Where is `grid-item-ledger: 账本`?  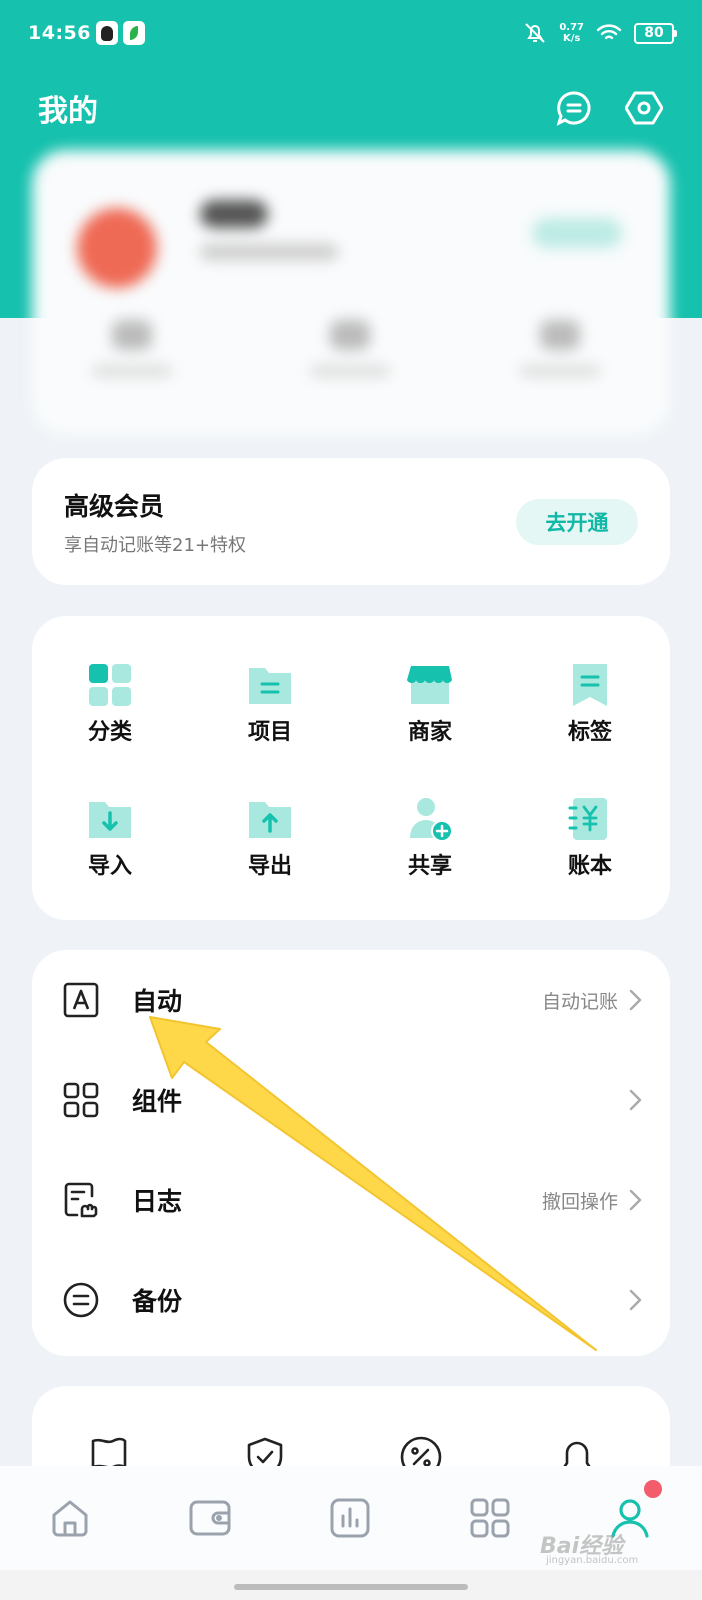 grid-item-ledger: 账本 is located at coordinates (590, 838).